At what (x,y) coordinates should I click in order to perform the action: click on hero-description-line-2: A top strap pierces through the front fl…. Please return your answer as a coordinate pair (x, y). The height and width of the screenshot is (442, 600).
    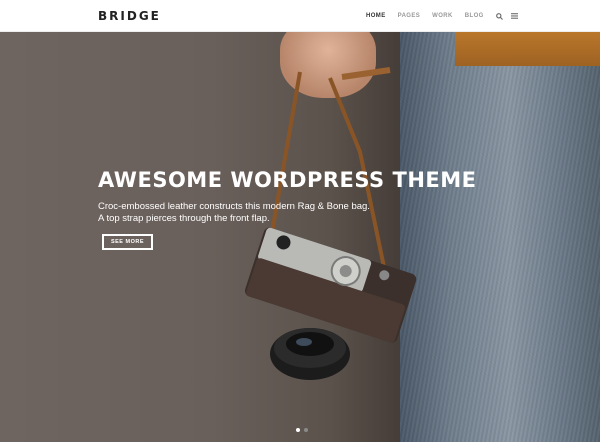
    Looking at the image, I should click on (184, 218).